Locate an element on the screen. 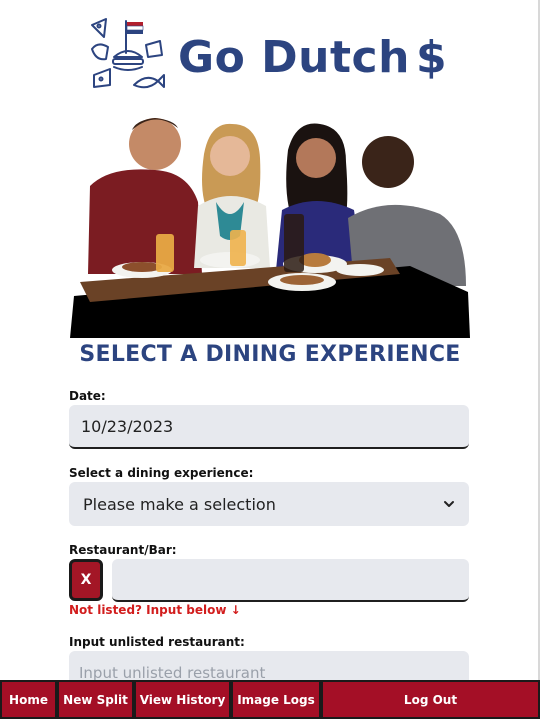 Image resolution: width=540 pixels, height=719 pixels. not-listed-hint: Not listed? Input below ↓ is located at coordinates (155, 610).